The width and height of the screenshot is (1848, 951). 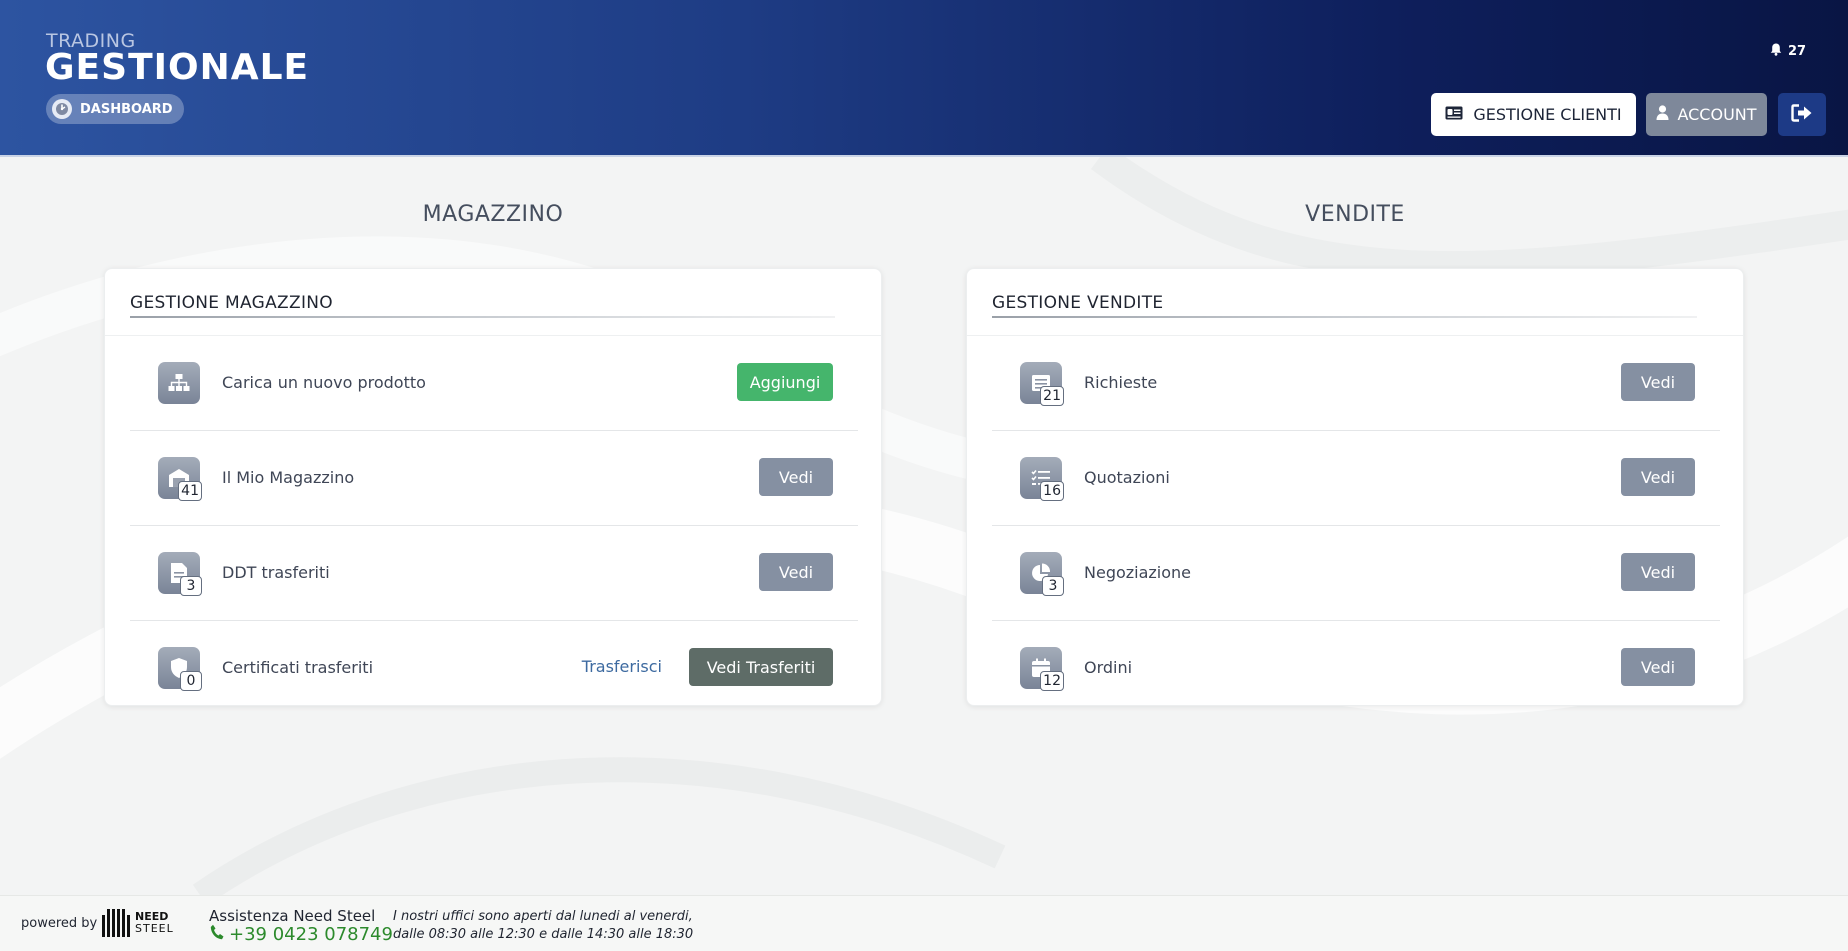 What do you see at coordinates (154, 928) in the screenshot?
I see `logo-text-steel: STEEL` at bounding box center [154, 928].